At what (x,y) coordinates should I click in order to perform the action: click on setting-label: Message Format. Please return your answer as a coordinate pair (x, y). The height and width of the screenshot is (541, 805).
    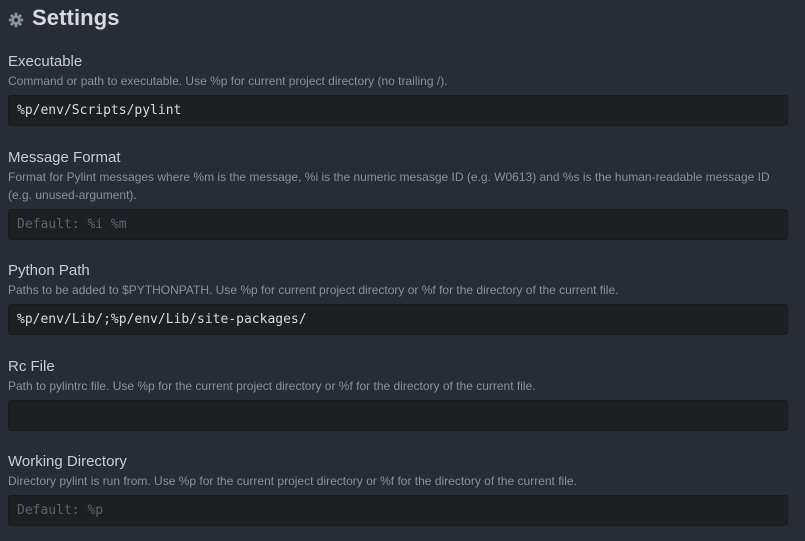
    Looking at the image, I should click on (64, 157).